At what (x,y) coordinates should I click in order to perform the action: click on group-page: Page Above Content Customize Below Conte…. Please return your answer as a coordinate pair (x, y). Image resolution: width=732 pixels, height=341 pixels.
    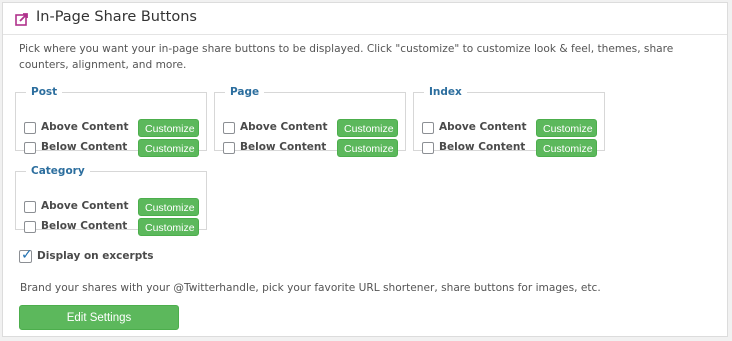
    Looking at the image, I should click on (310, 121).